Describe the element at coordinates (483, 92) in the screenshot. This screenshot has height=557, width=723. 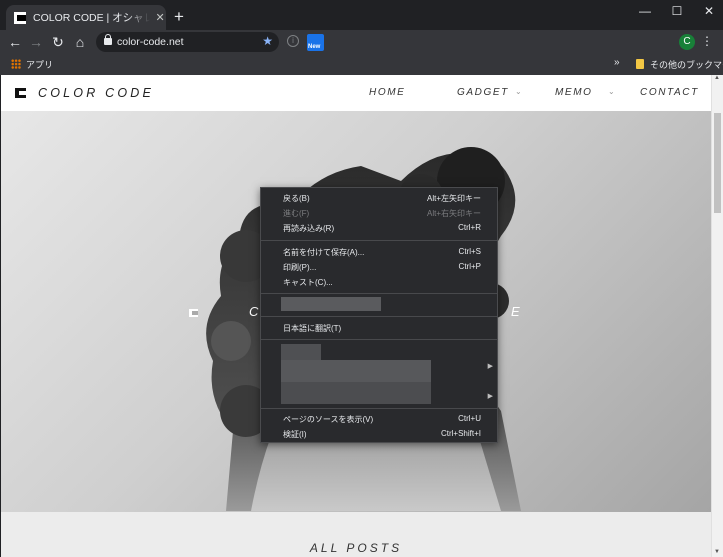
I see `nav-gadget: GADGET` at that location.